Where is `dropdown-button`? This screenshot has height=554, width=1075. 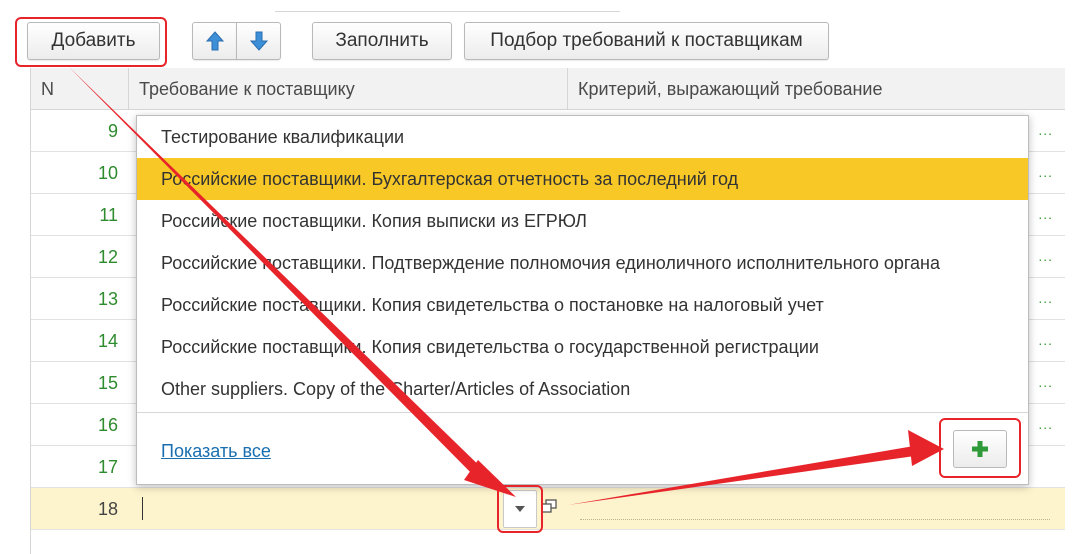 dropdown-button is located at coordinates (520, 509).